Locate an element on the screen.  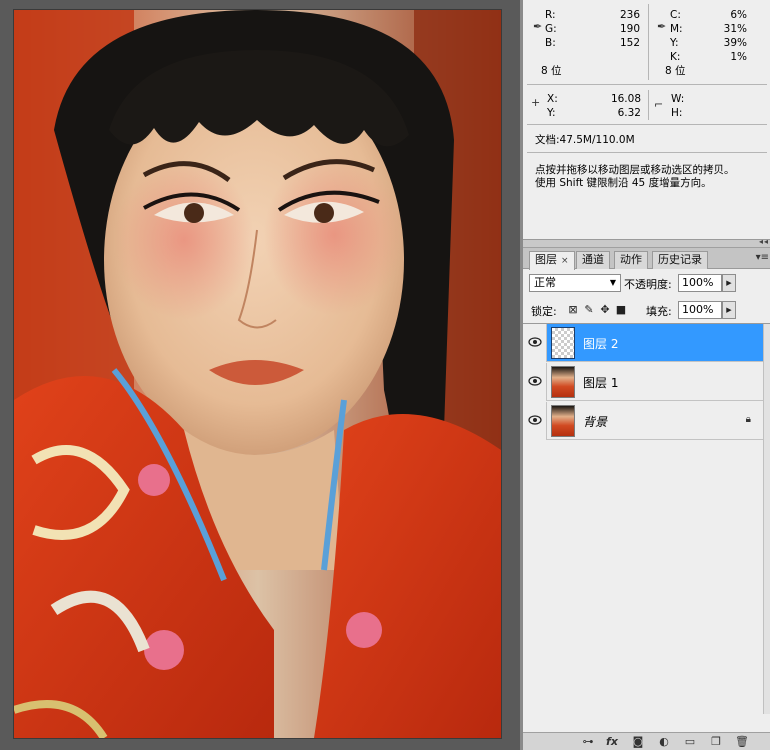
layer-row-layer2: 图层 2 is located at coordinates (643, 343).